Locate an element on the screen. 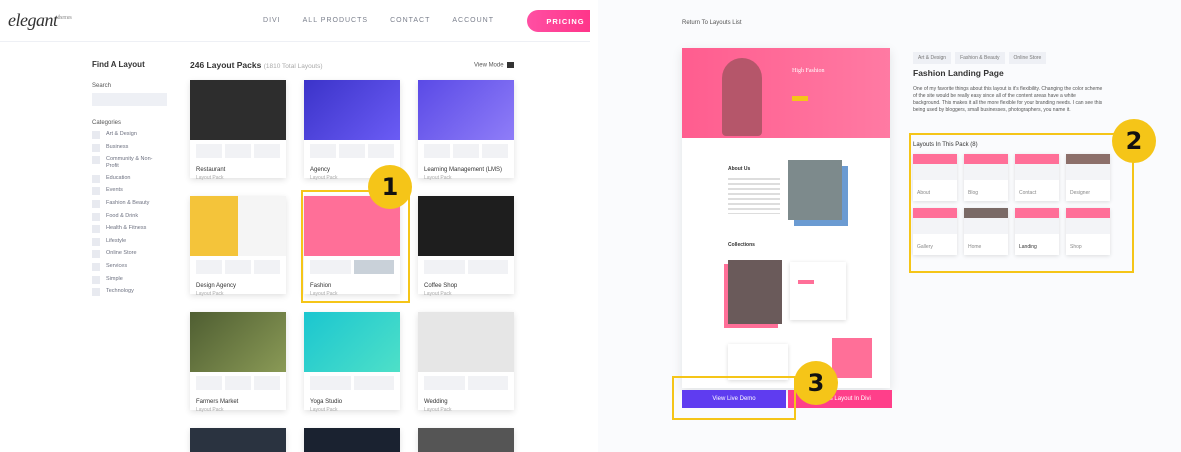 The width and height of the screenshot is (1181, 452). return-to-layouts-link: Return To Layouts List is located at coordinates (712, 23).